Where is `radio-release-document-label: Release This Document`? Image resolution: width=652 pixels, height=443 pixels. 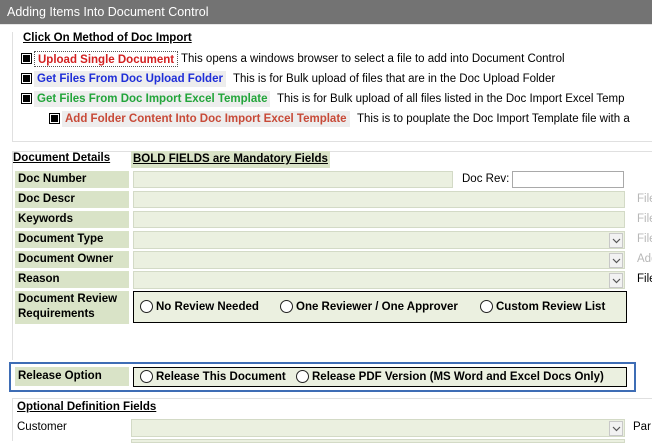 radio-release-document-label: Release This Document is located at coordinates (221, 376).